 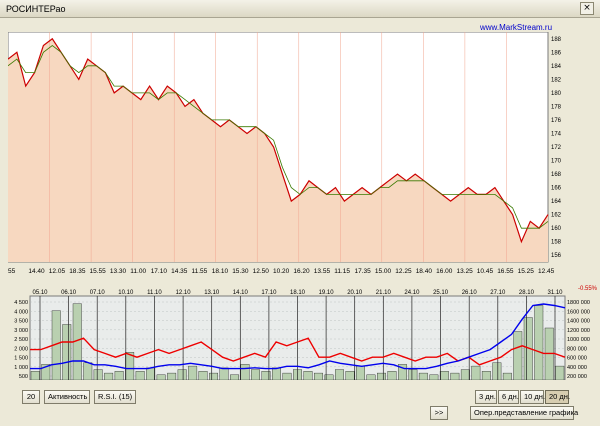 I want to click on price-x-tick: 12.45, so click(x=546, y=271).